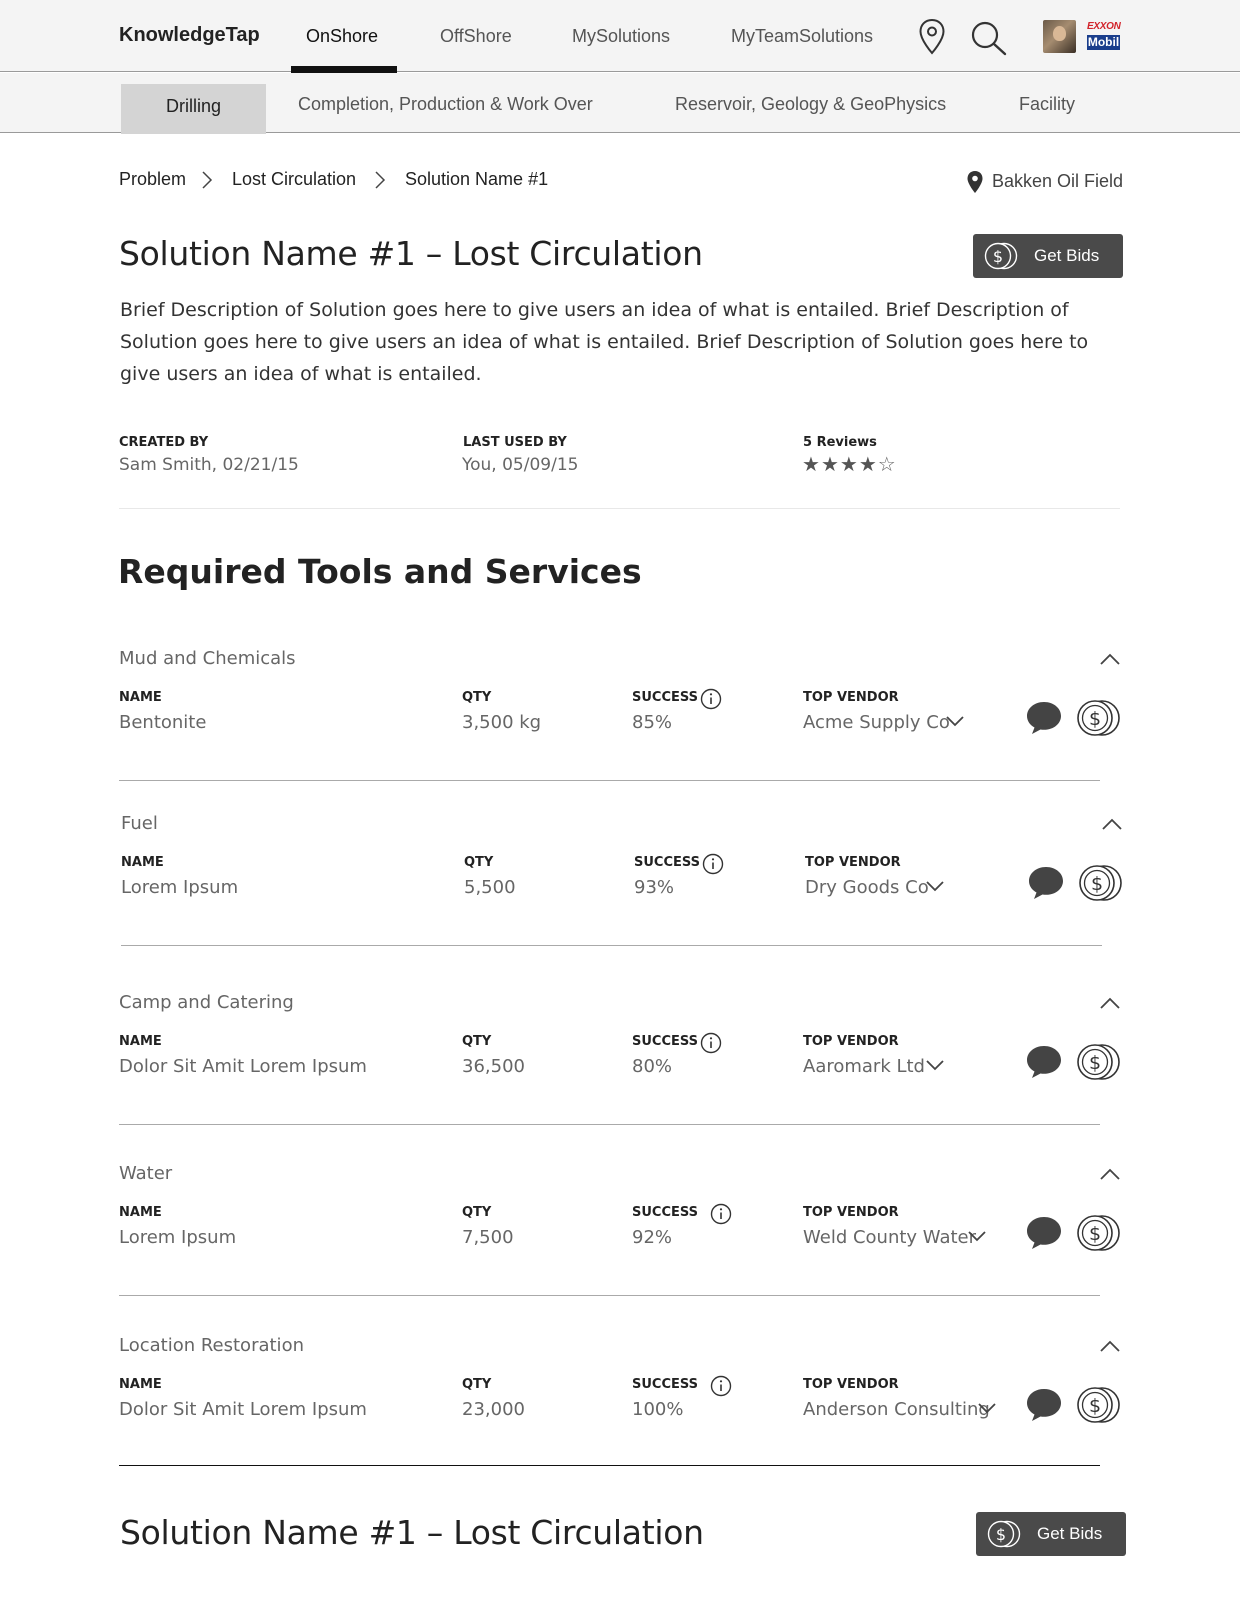  I want to click on item-category: Fuel, so click(139, 823).